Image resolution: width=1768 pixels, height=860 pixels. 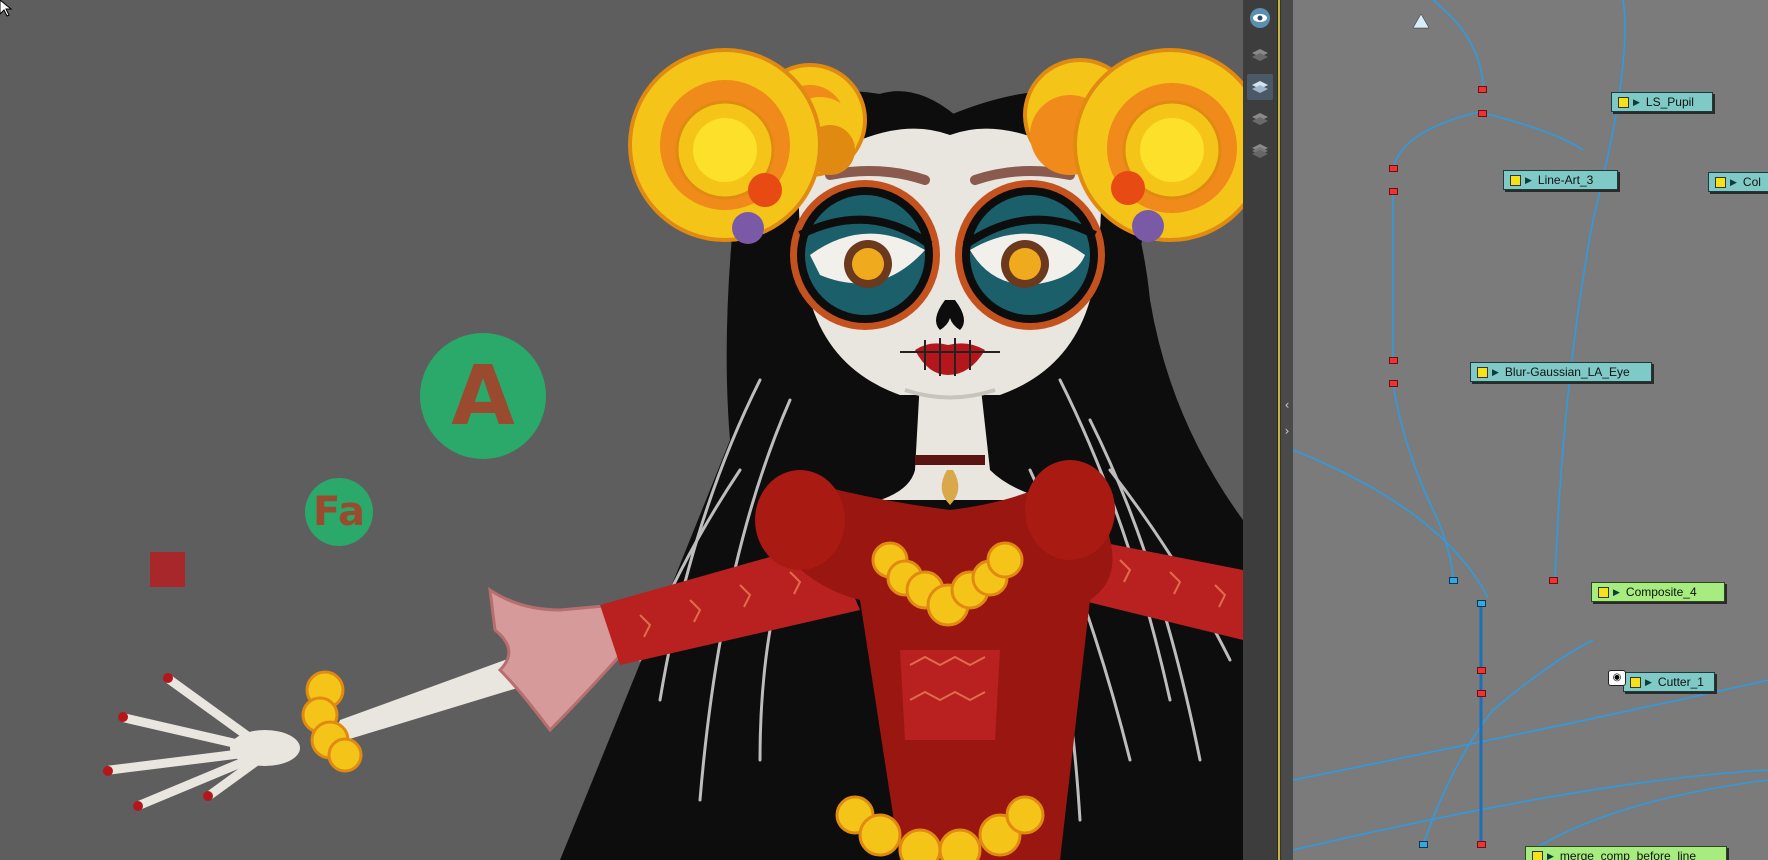 What do you see at coordinates (1561, 372) in the screenshot?
I see `node-blur-gaussian: ▶ Blur-Gaussian_LA_Eye` at bounding box center [1561, 372].